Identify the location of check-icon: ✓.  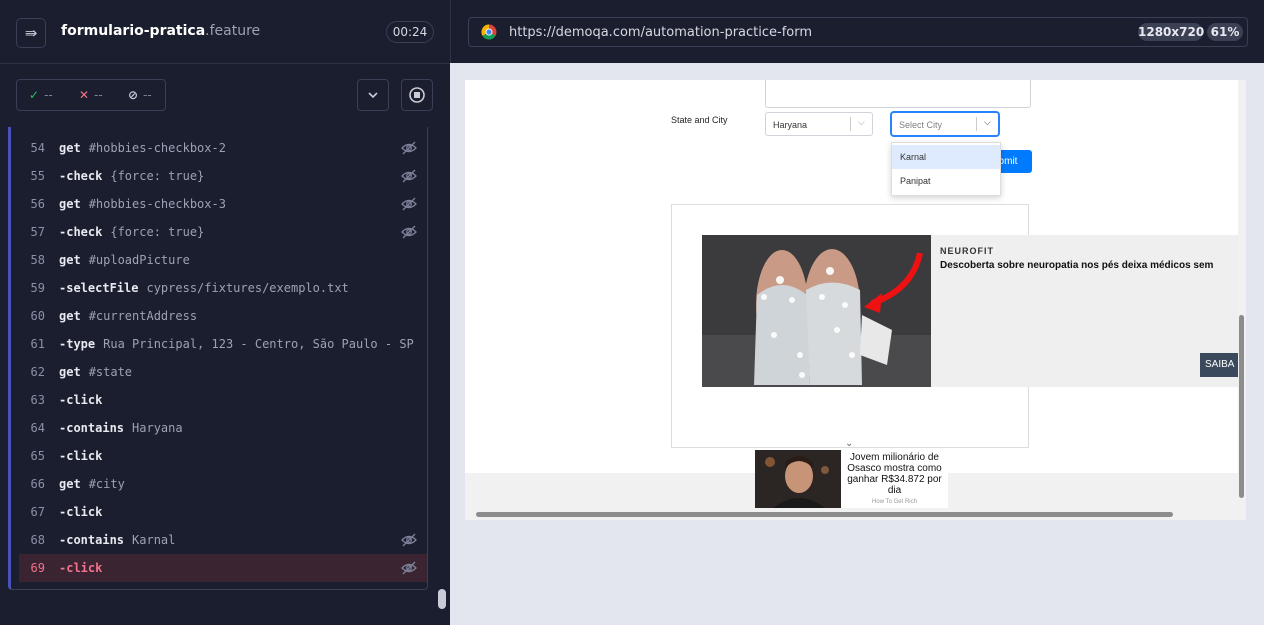
(34, 95).